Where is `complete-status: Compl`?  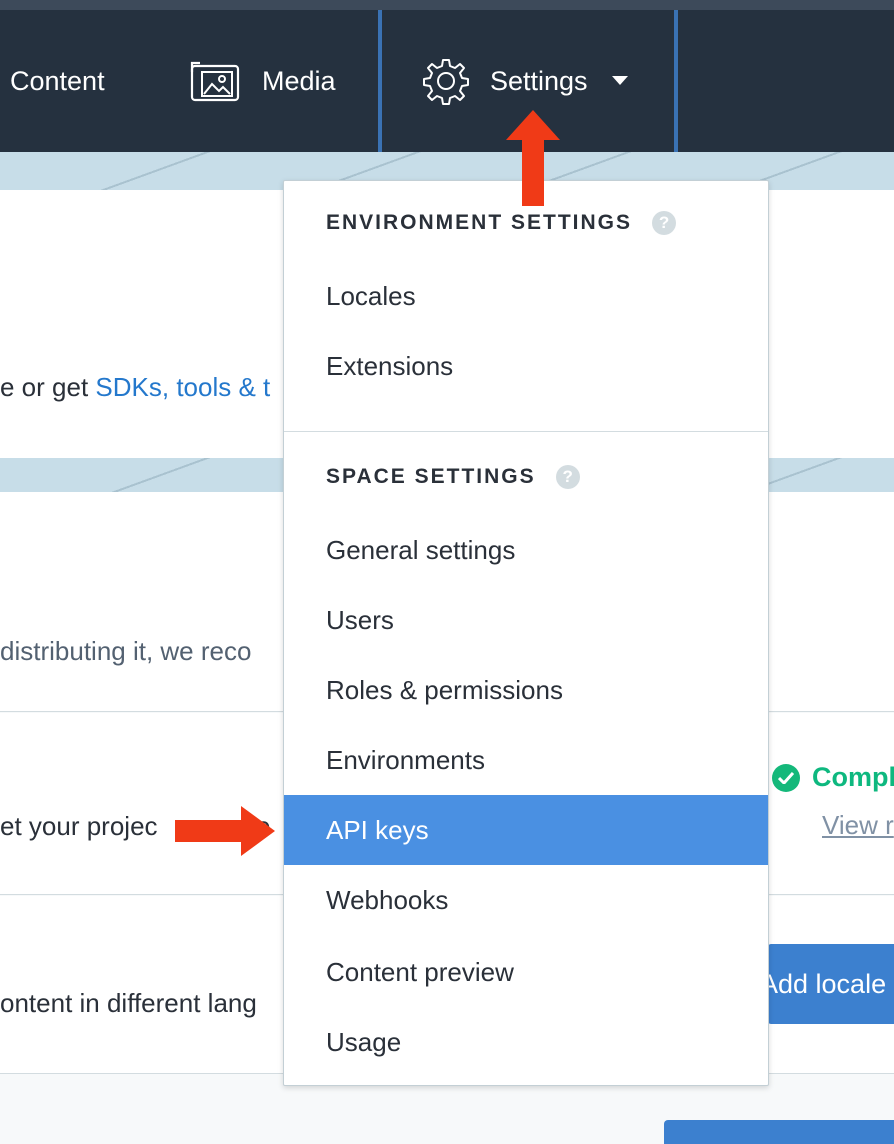
complete-status: Compl is located at coordinates (833, 777).